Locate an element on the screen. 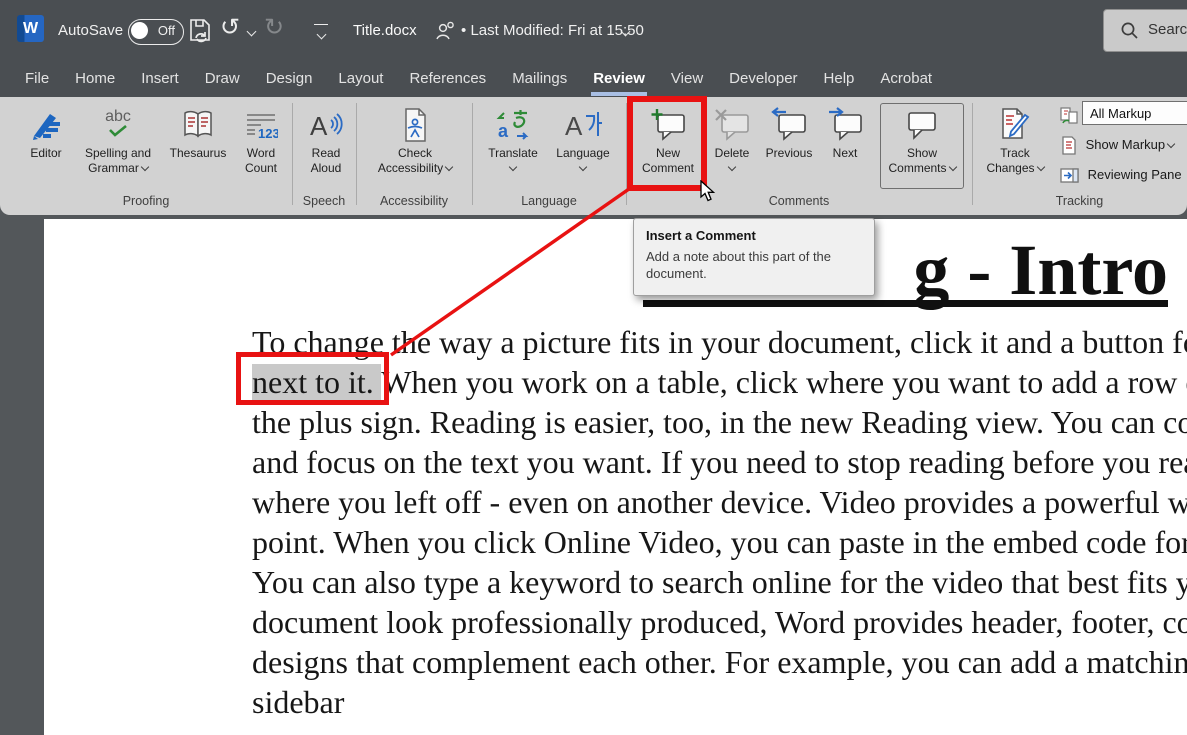  previous-comment-icon is located at coordinates (789, 125).